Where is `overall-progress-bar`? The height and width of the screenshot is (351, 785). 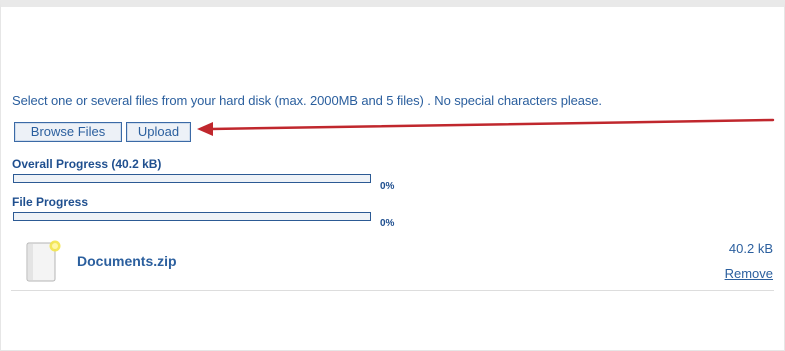
overall-progress-bar is located at coordinates (192, 178).